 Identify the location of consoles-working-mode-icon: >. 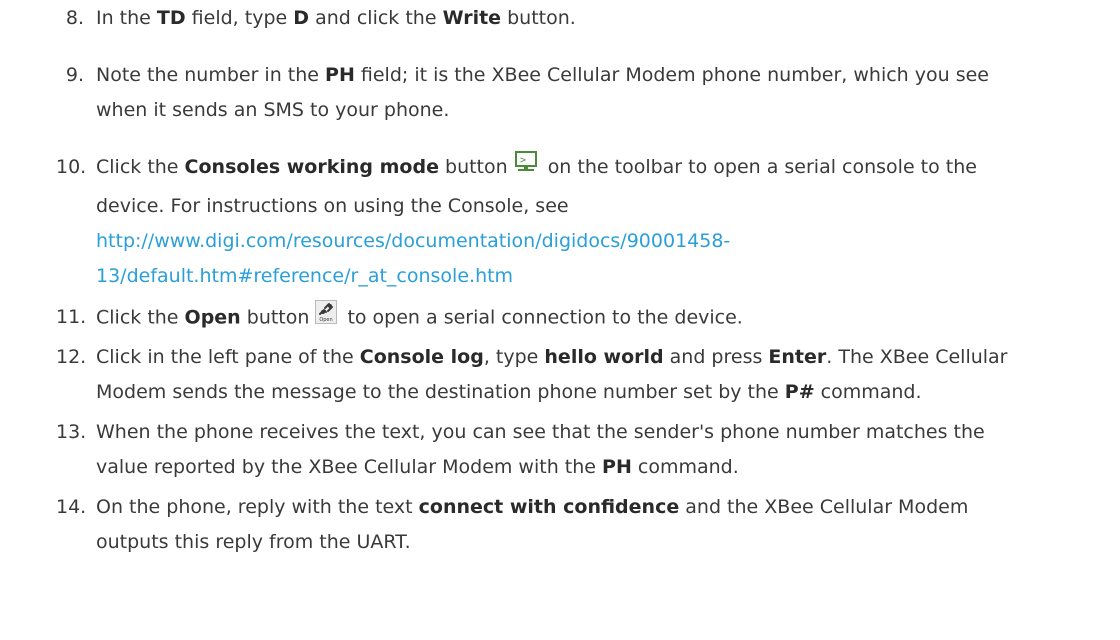
(526, 167).